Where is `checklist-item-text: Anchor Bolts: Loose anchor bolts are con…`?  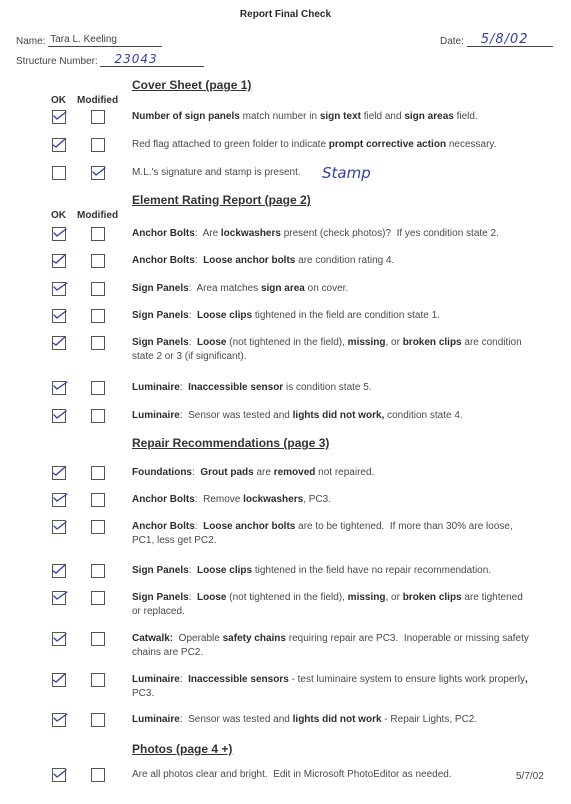
checklist-item-text: Anchor Bolts: Loose anchor bolts are con… is located at coordinates (263, 260).